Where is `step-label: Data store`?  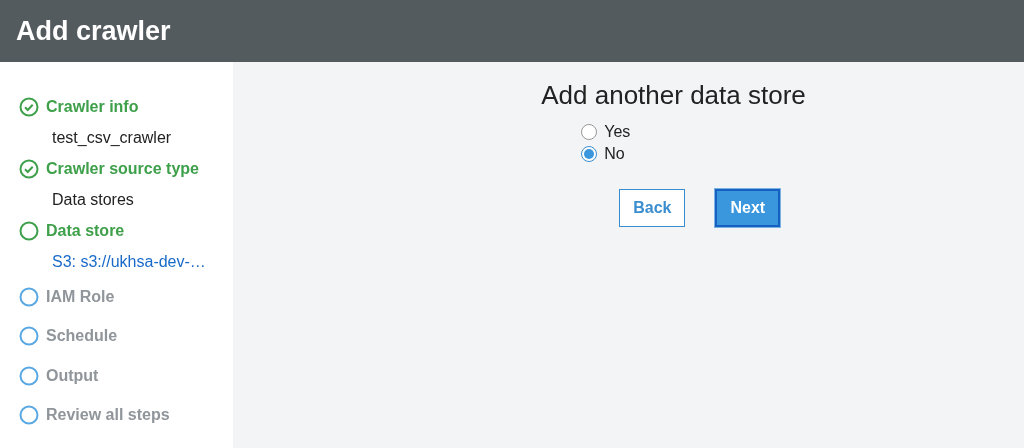 step-label: Data store is located at coordinates (85, 230).